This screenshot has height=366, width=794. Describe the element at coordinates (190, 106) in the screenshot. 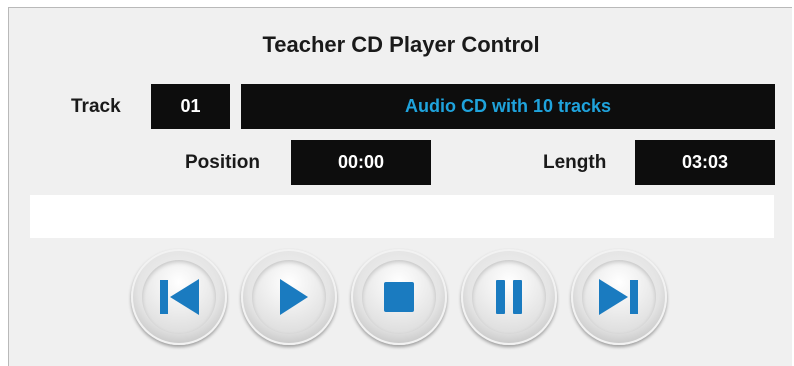

I see `track-number-display: 01` at that location.